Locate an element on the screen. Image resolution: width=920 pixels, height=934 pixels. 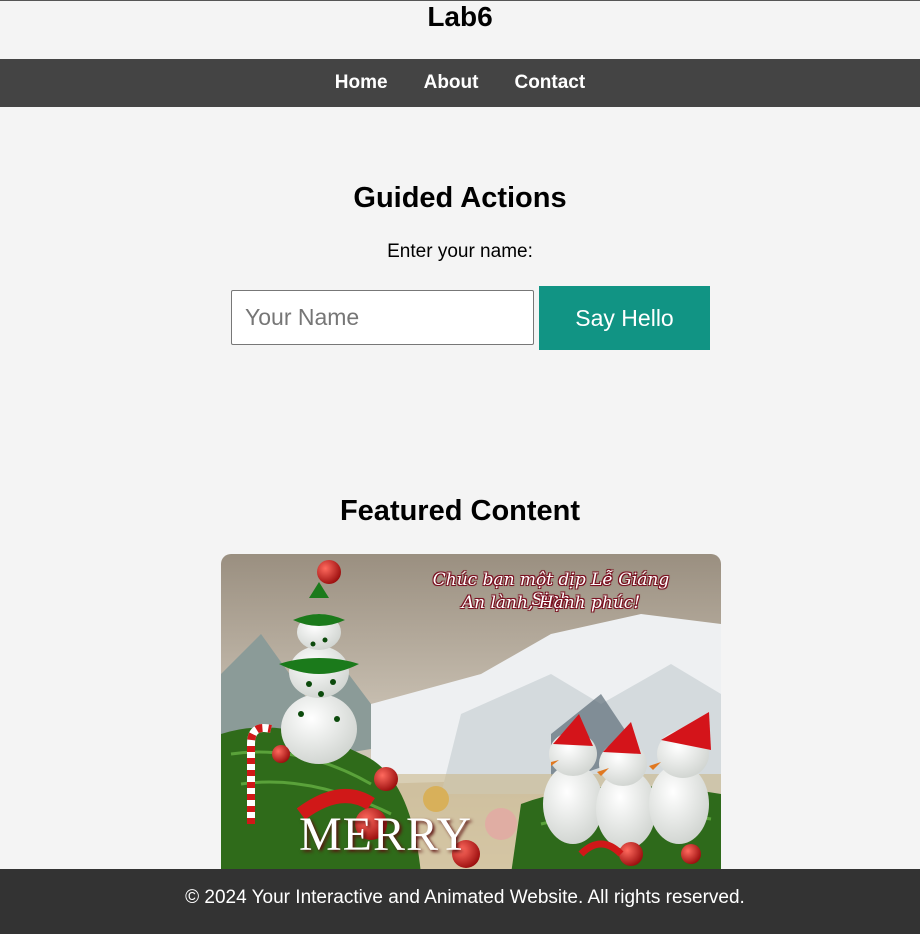
name-input is located at coordinates (382, 317).